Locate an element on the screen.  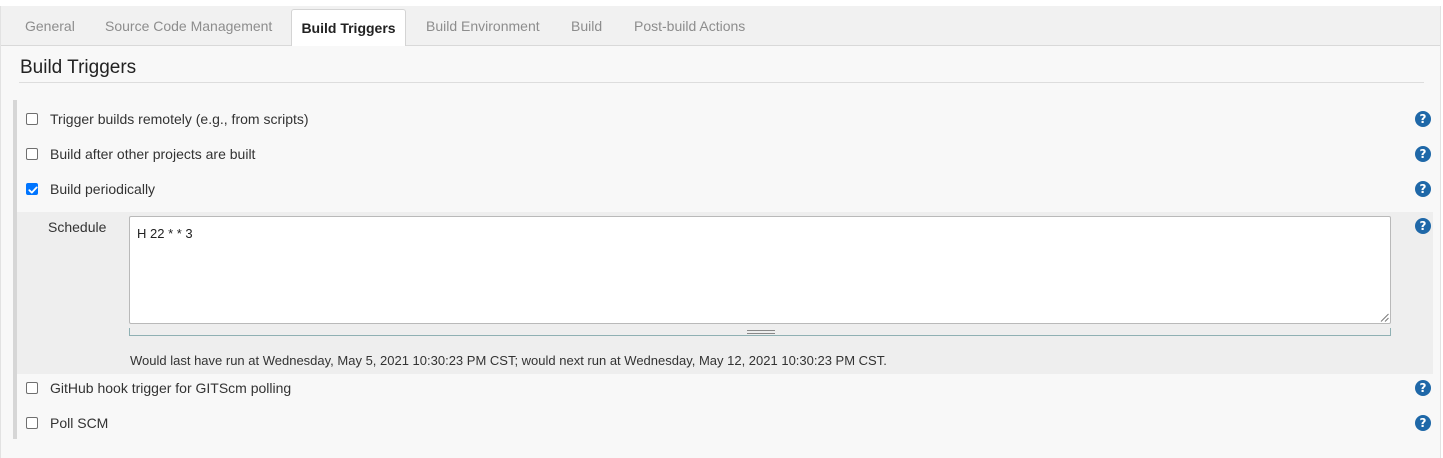
tab-post-build-actions: Post-build Actions is located at coordinates (689, 25).